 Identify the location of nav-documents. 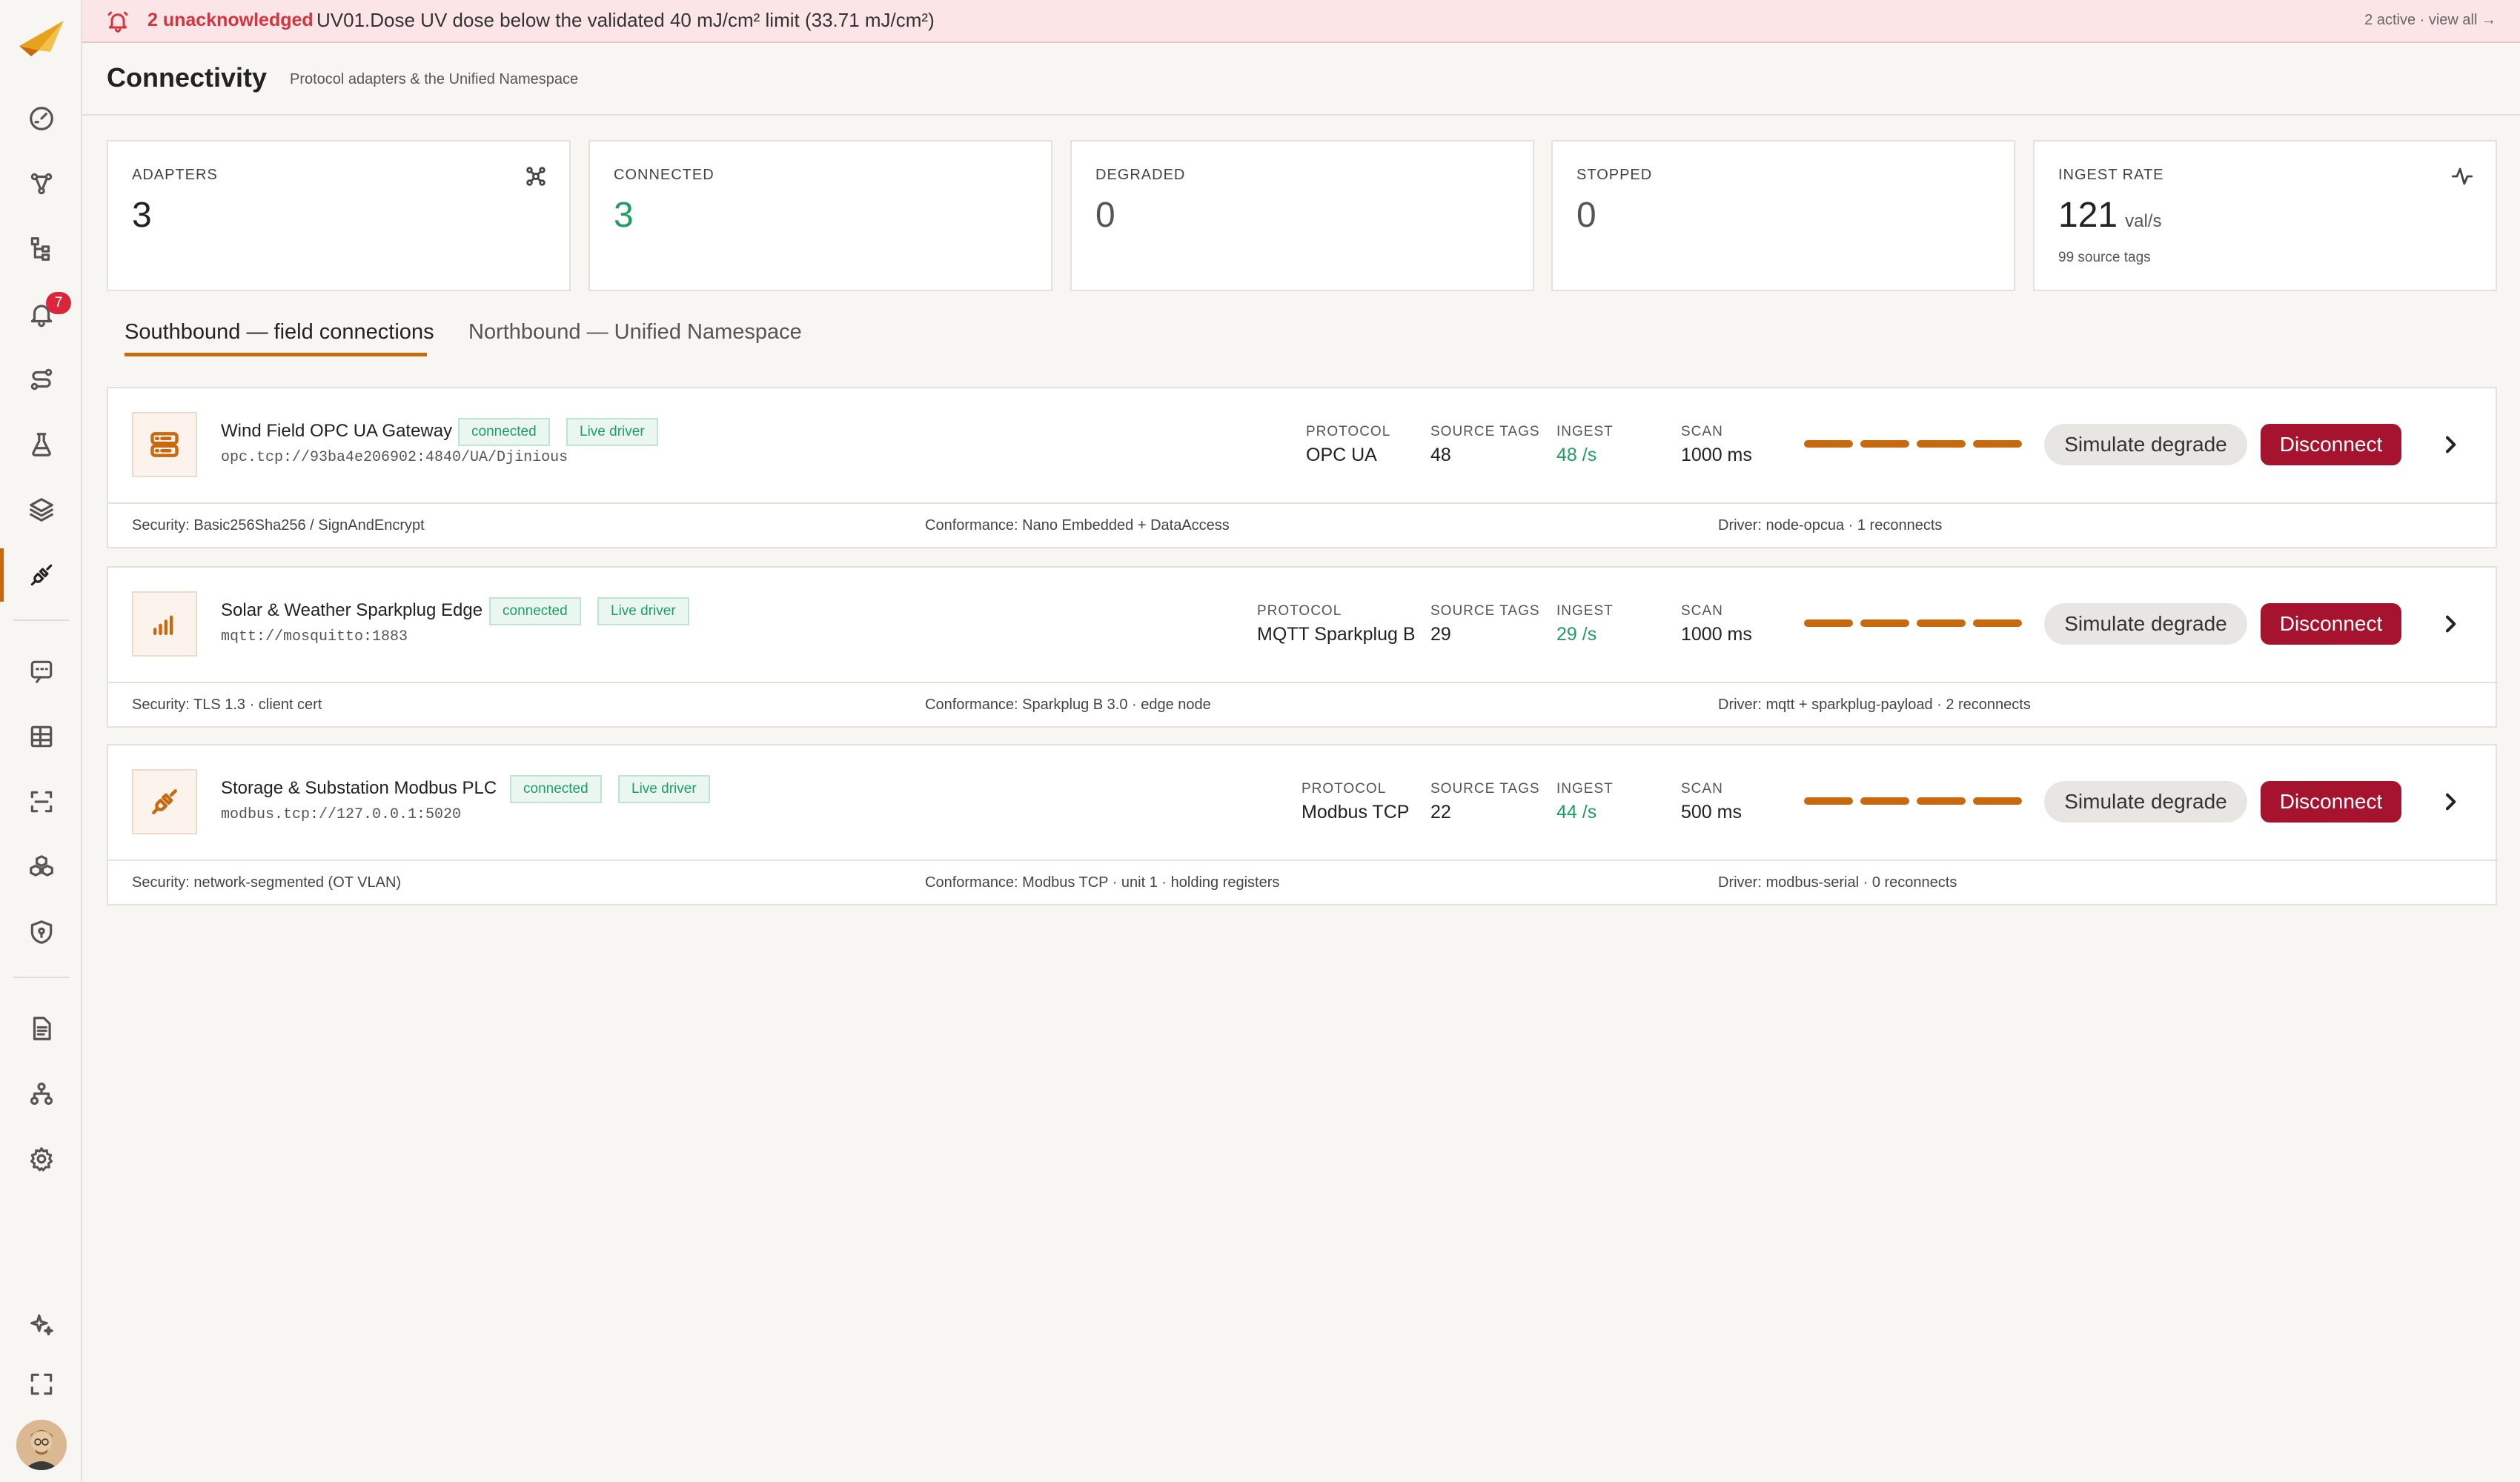
(41, 1028).